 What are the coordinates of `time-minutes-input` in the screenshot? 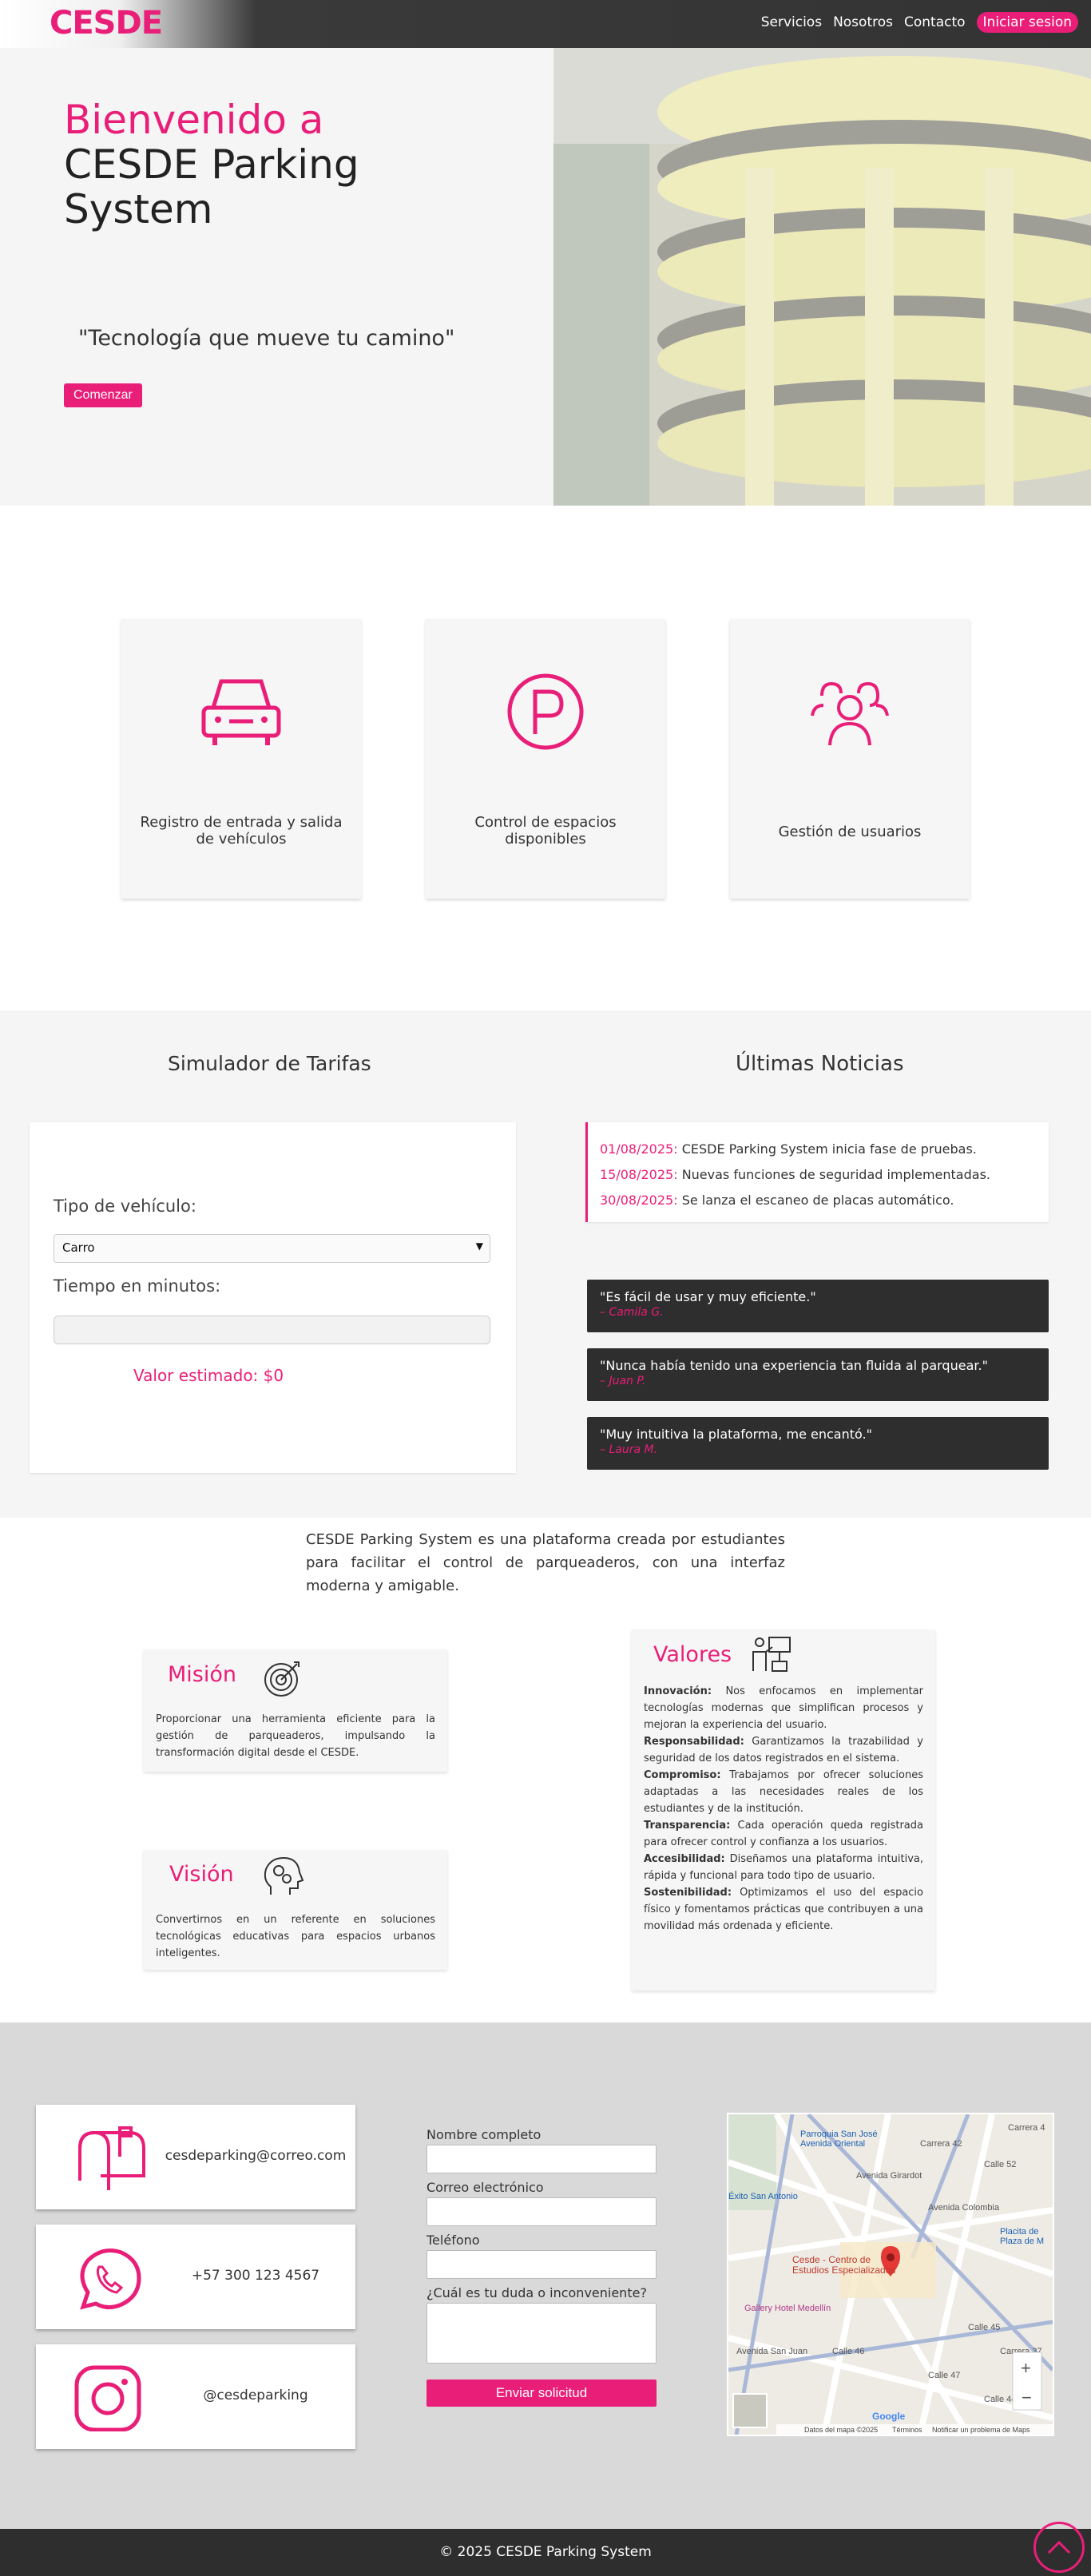 It's located at (272, 1330).